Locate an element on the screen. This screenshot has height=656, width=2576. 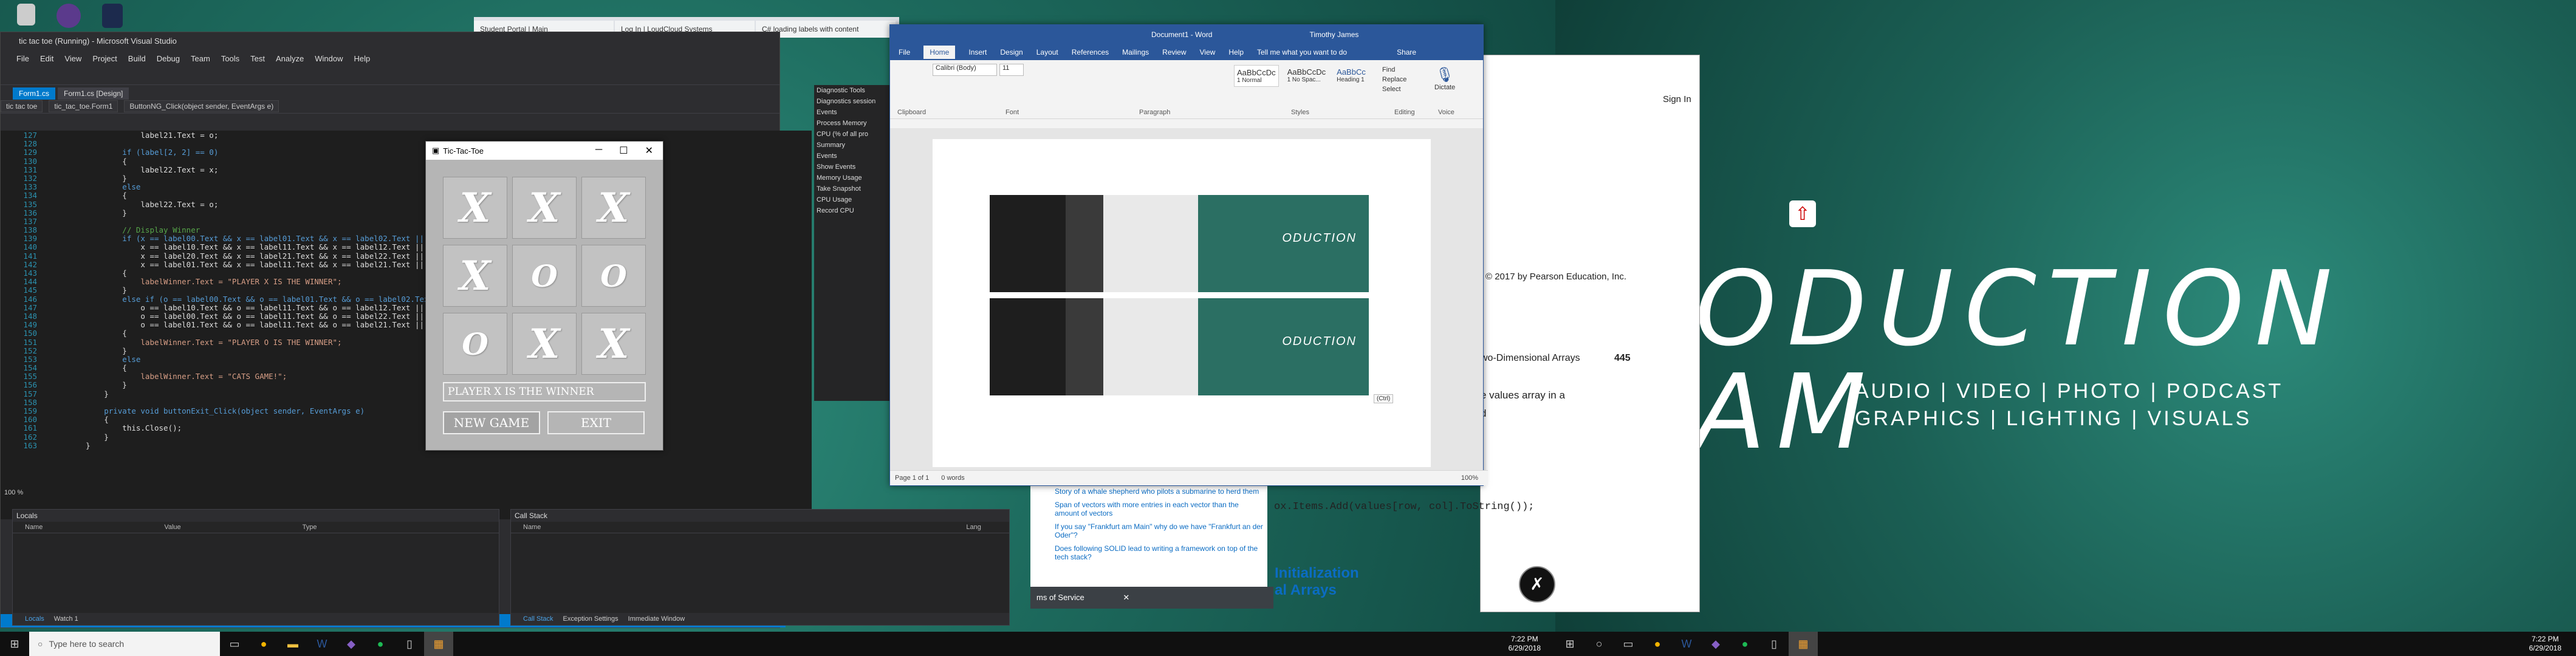
taskbar-clock-right: 7:22 PM 6/29/2018 is located at coordinates (2545, 644).